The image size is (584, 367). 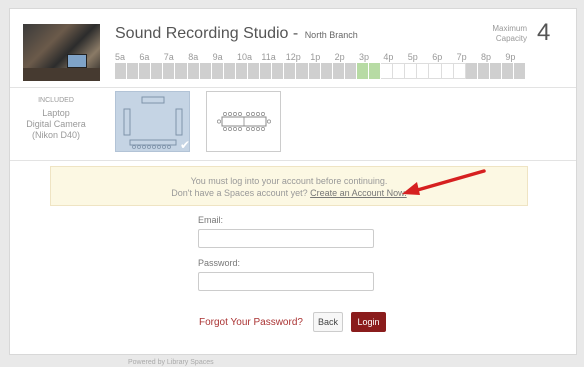 I want to click on checkmark-icon: ✔, so click(x=184, y=145).